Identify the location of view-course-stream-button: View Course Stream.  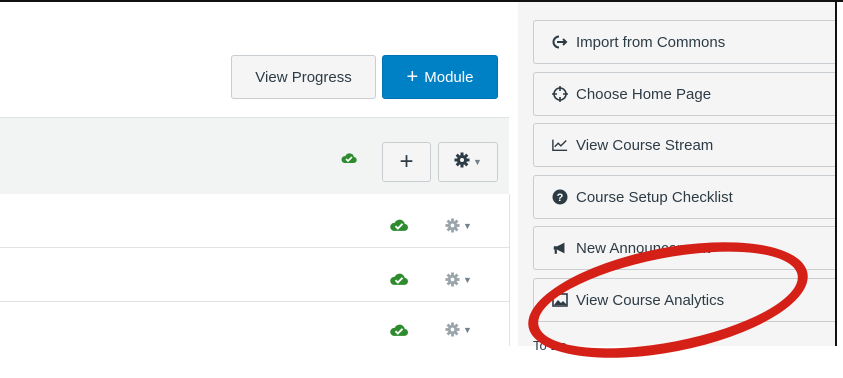
(684, 145).